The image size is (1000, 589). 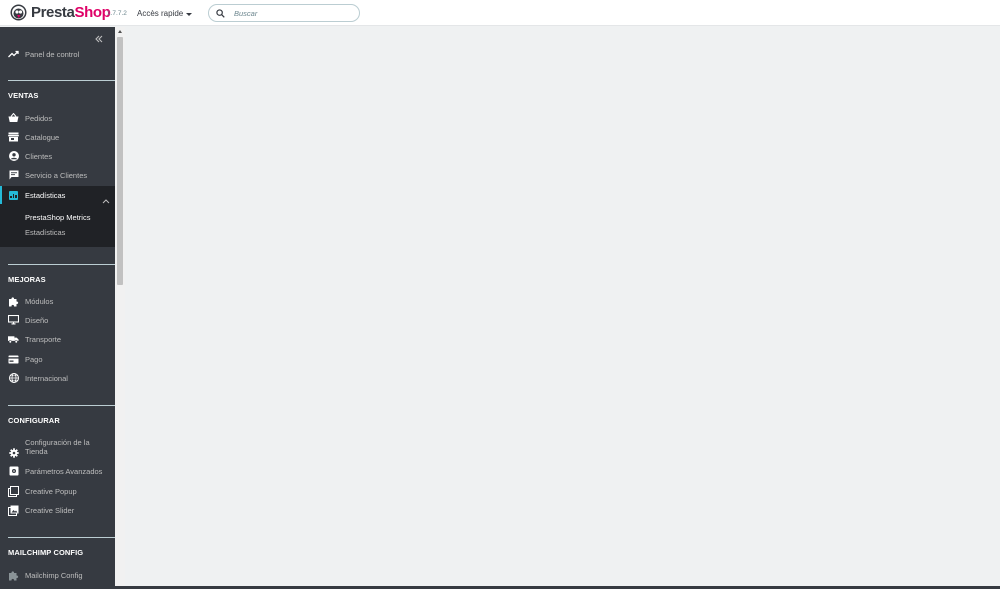 What do you see at coordinates (289, 13) in the screenshot?
I see `search-input` at bounding box center [289, 13].